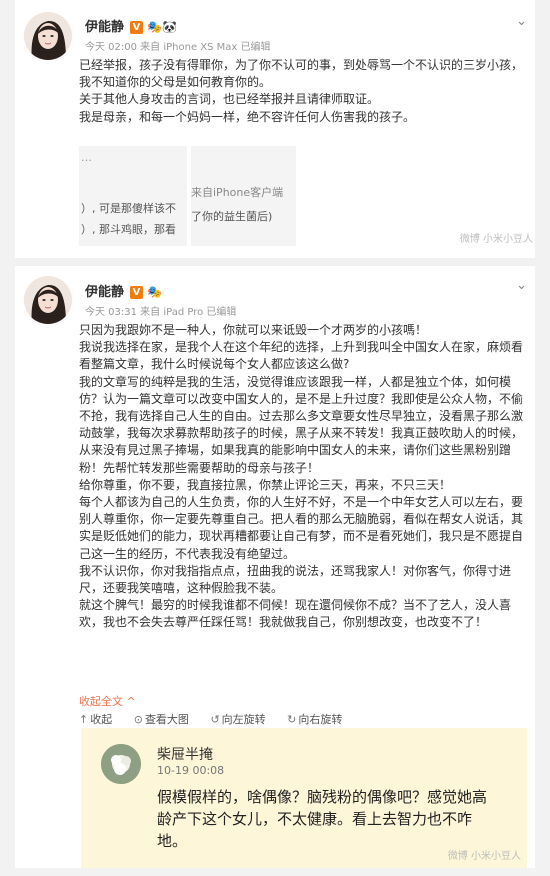 The height and width of the screenshot is (876, 550). What do you see at coordinates (265, 484) in the screenshot?
I see `paragraph: 给你尊重，你不要，我直接拉黑，你禁止评论三天，再来，不只三天！` at bounding box center [265, 484].